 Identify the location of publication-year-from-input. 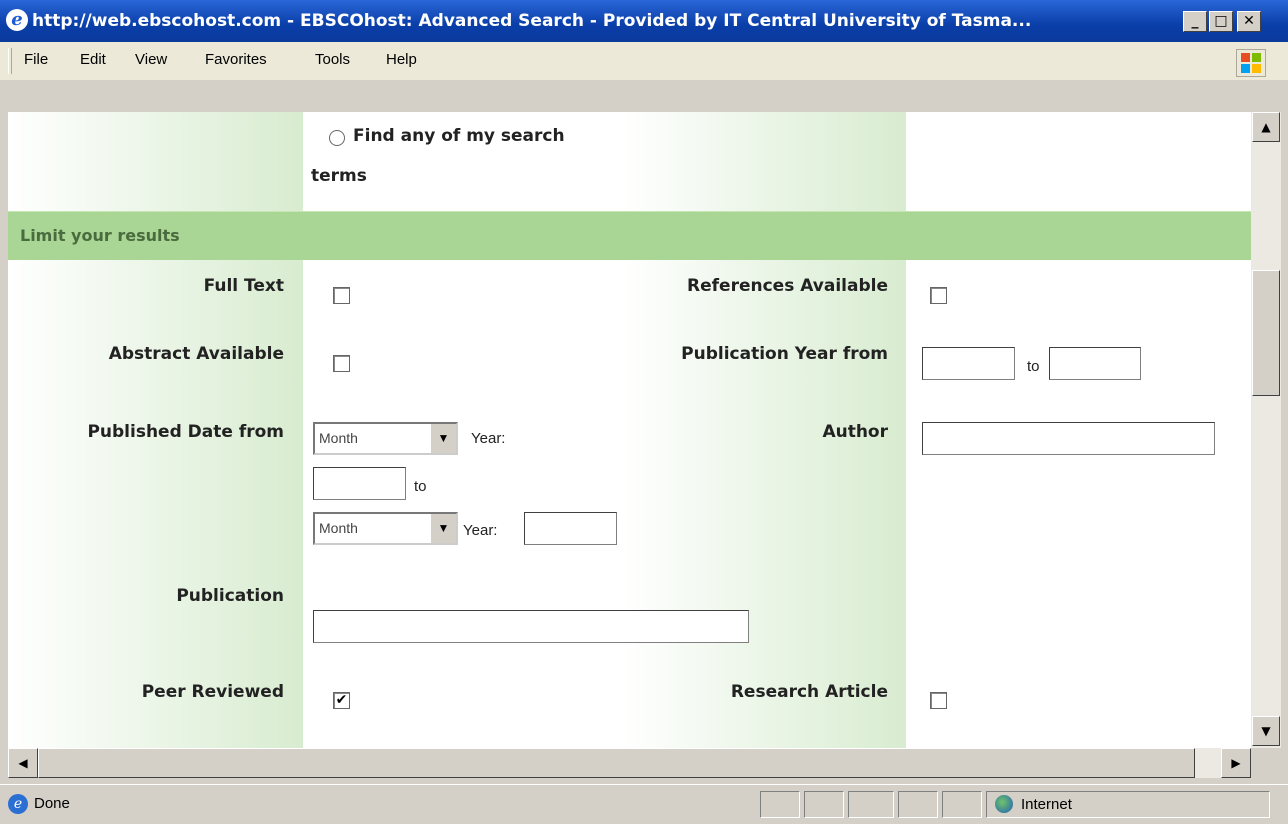
(968, 363).